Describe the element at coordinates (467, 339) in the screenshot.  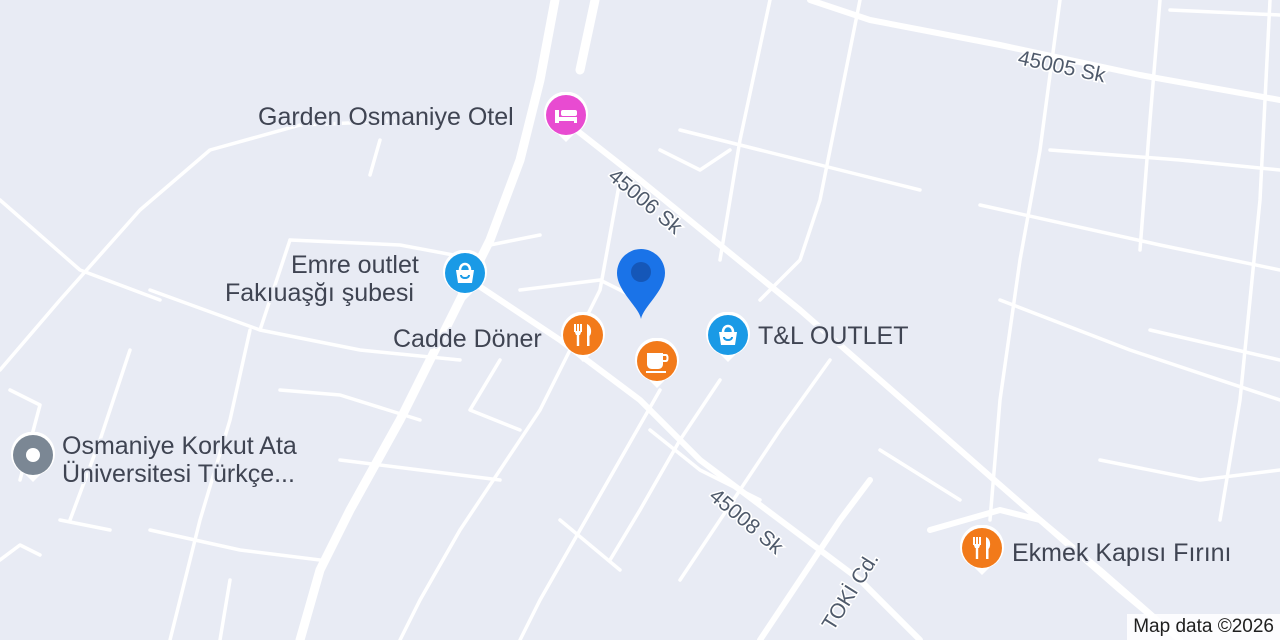
I see `poi-label: Cadde Döner` at that location.